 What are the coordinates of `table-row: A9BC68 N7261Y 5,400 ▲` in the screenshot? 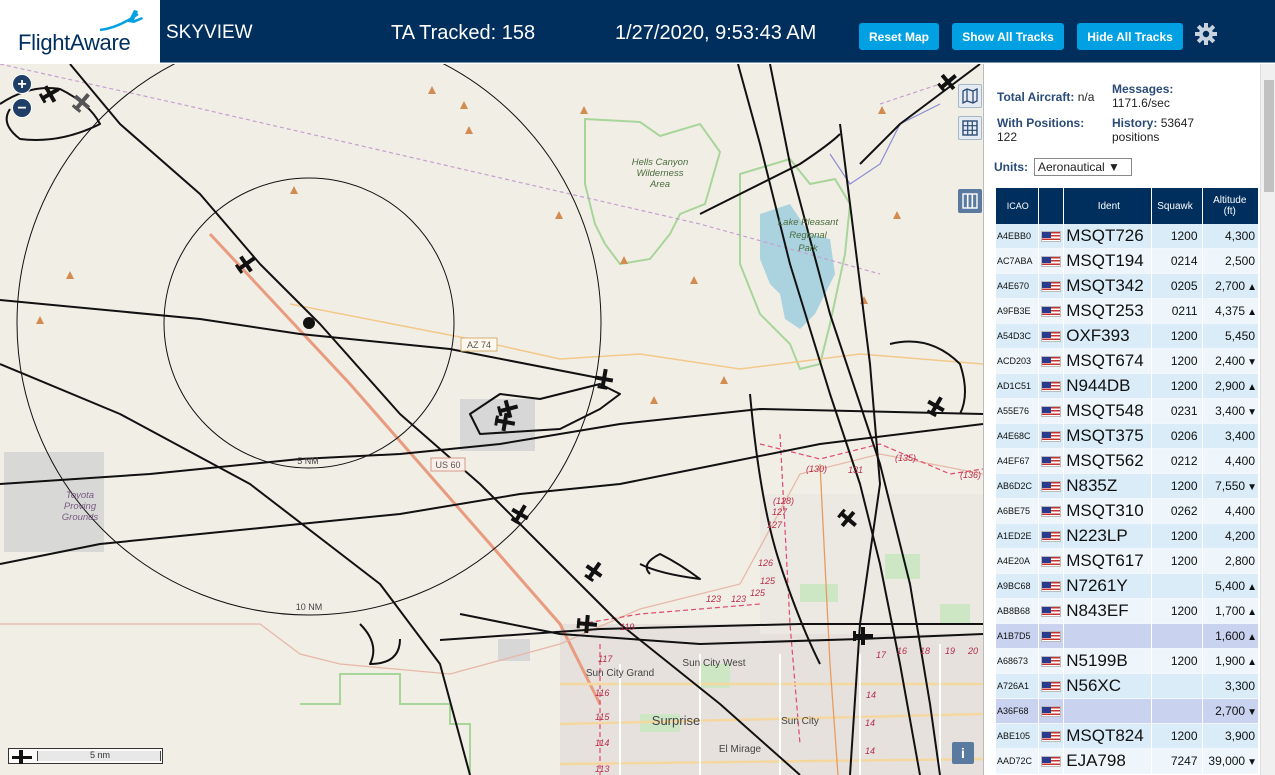 It's located at (1127, 586).